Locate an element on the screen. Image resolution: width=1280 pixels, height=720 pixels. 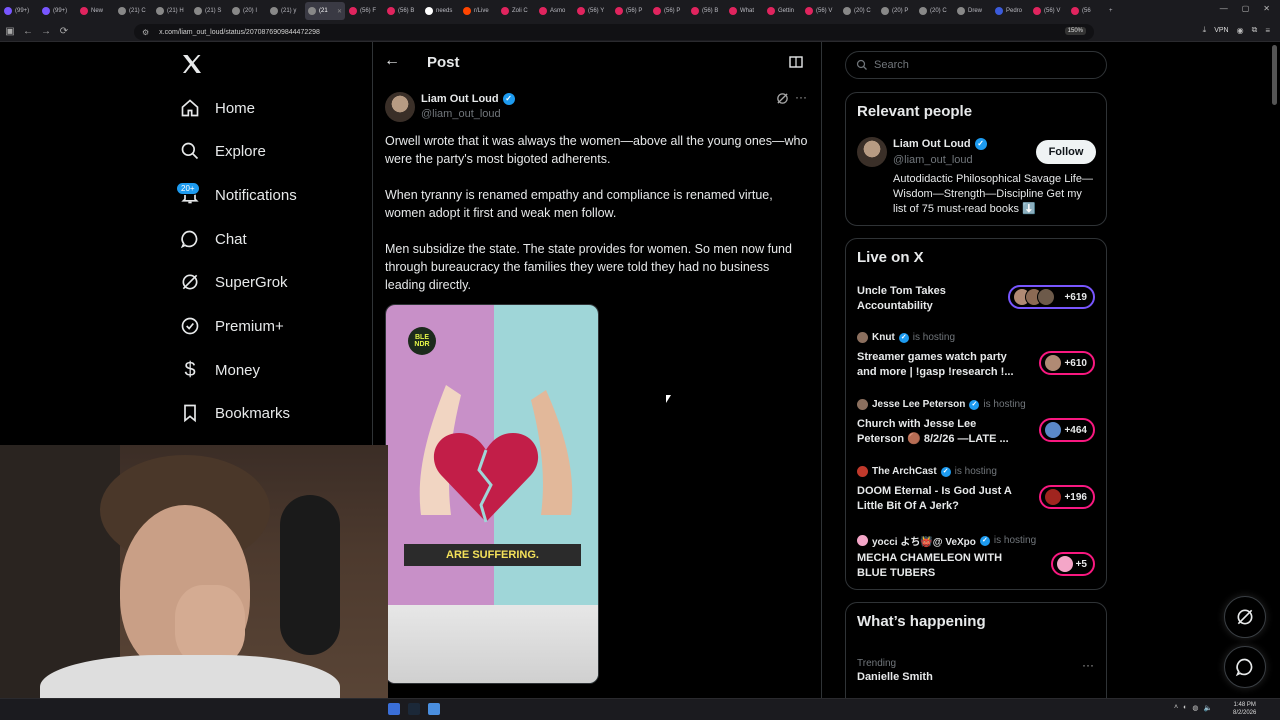
search-input is located at coordinates (974, 65).